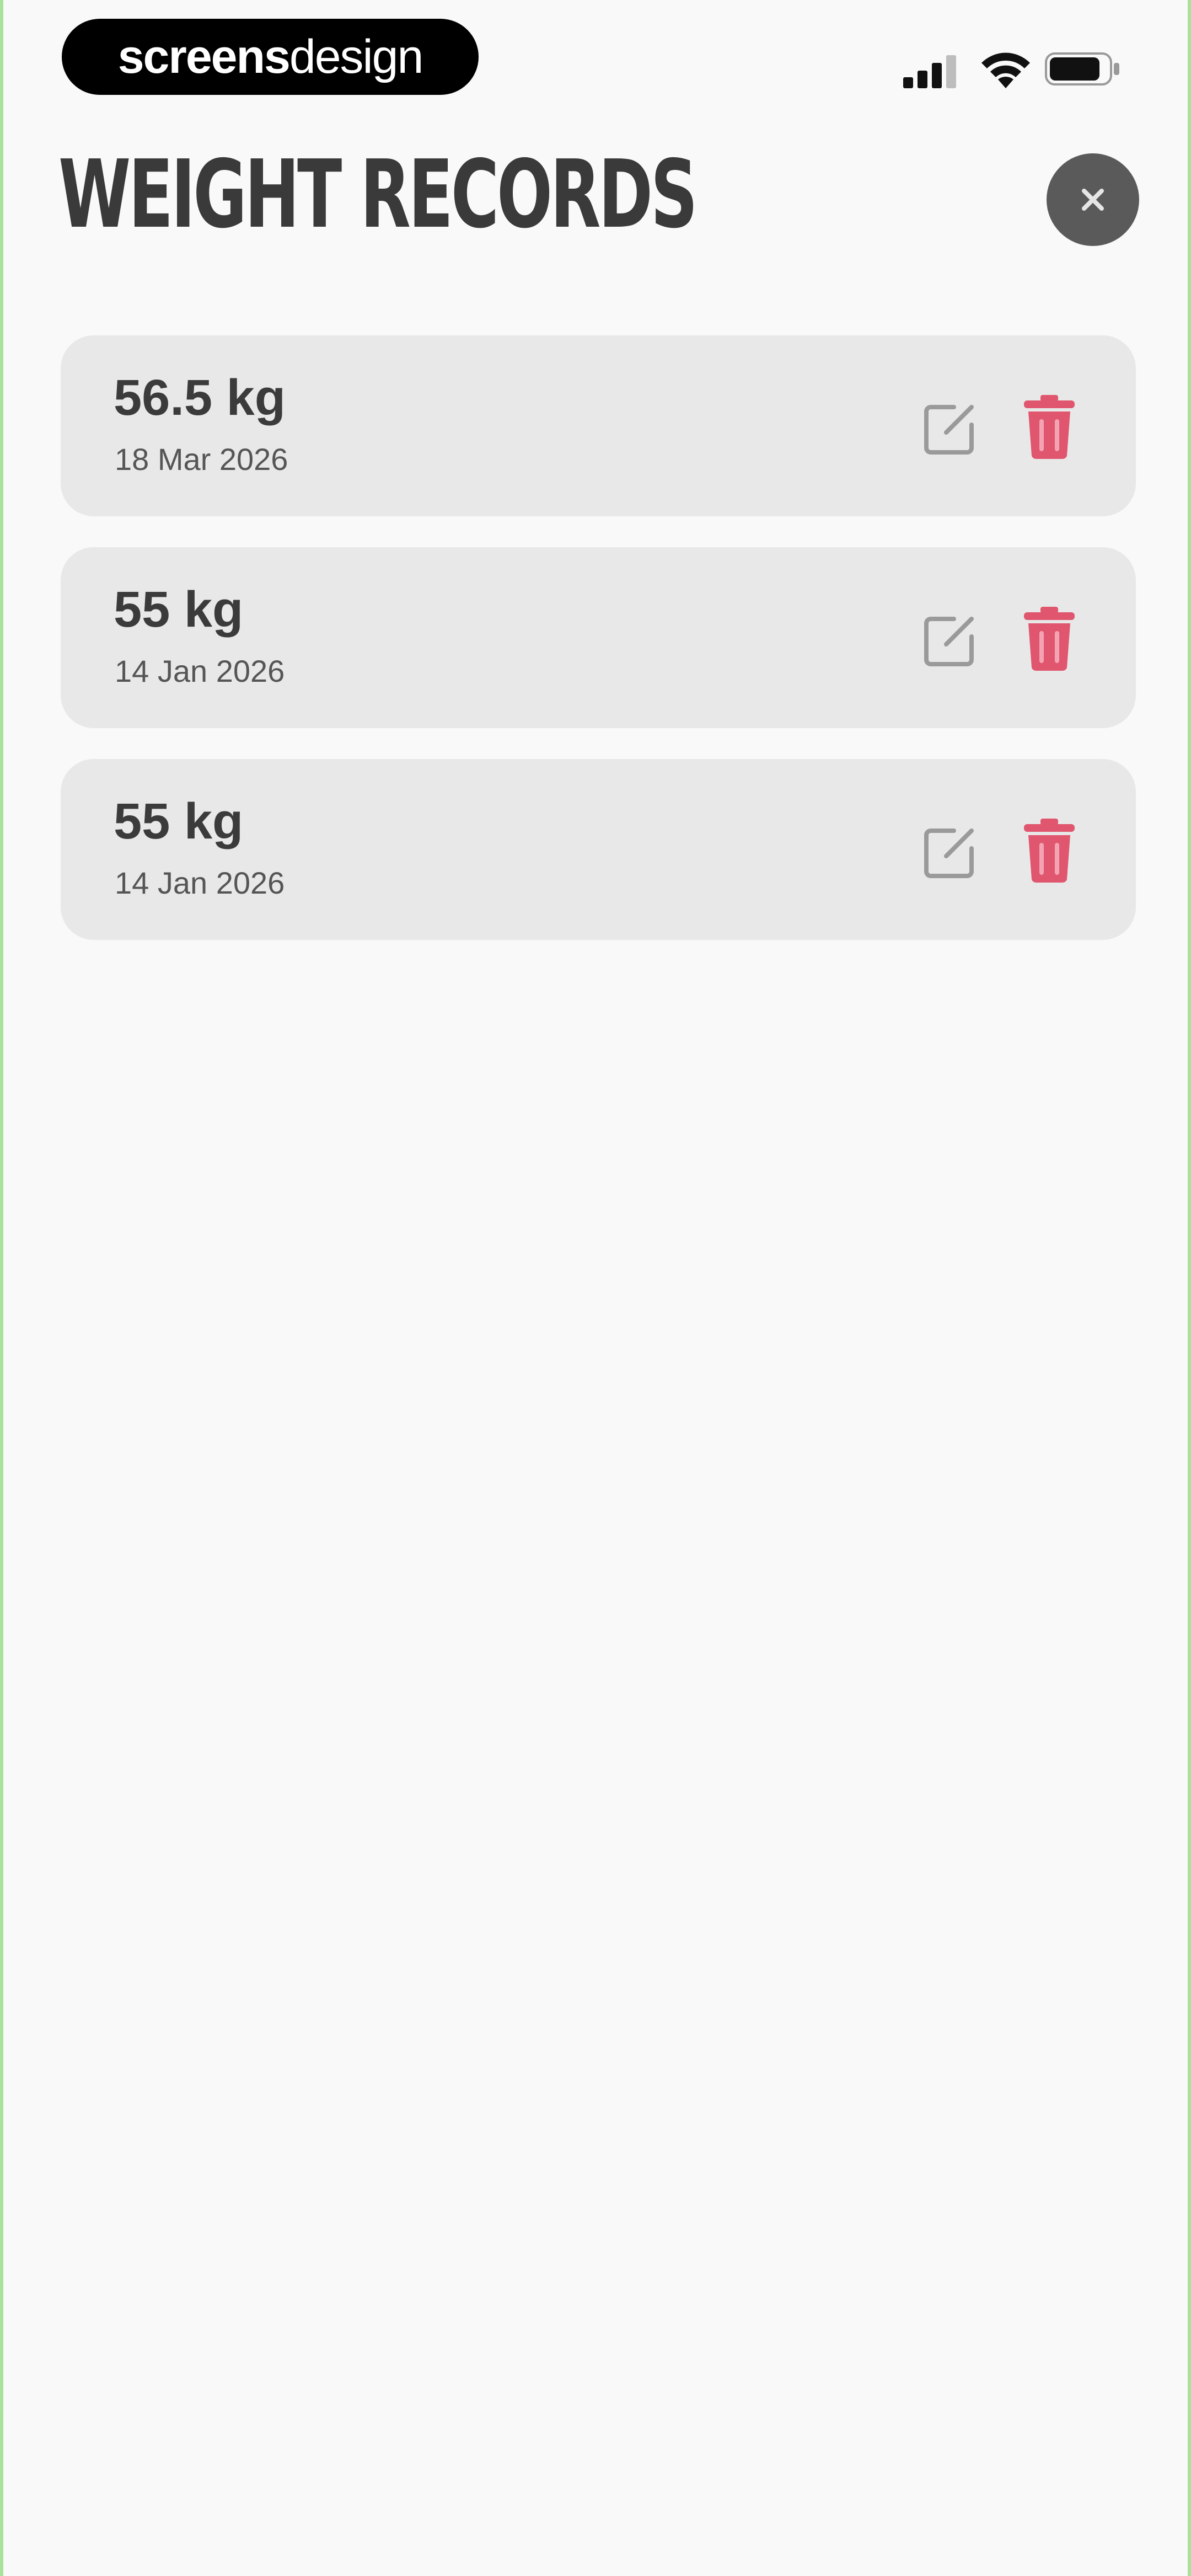 The width and height of the screenshot is (1191, 2576). I want to click on brand-logo-light: design, so click(356, 56).